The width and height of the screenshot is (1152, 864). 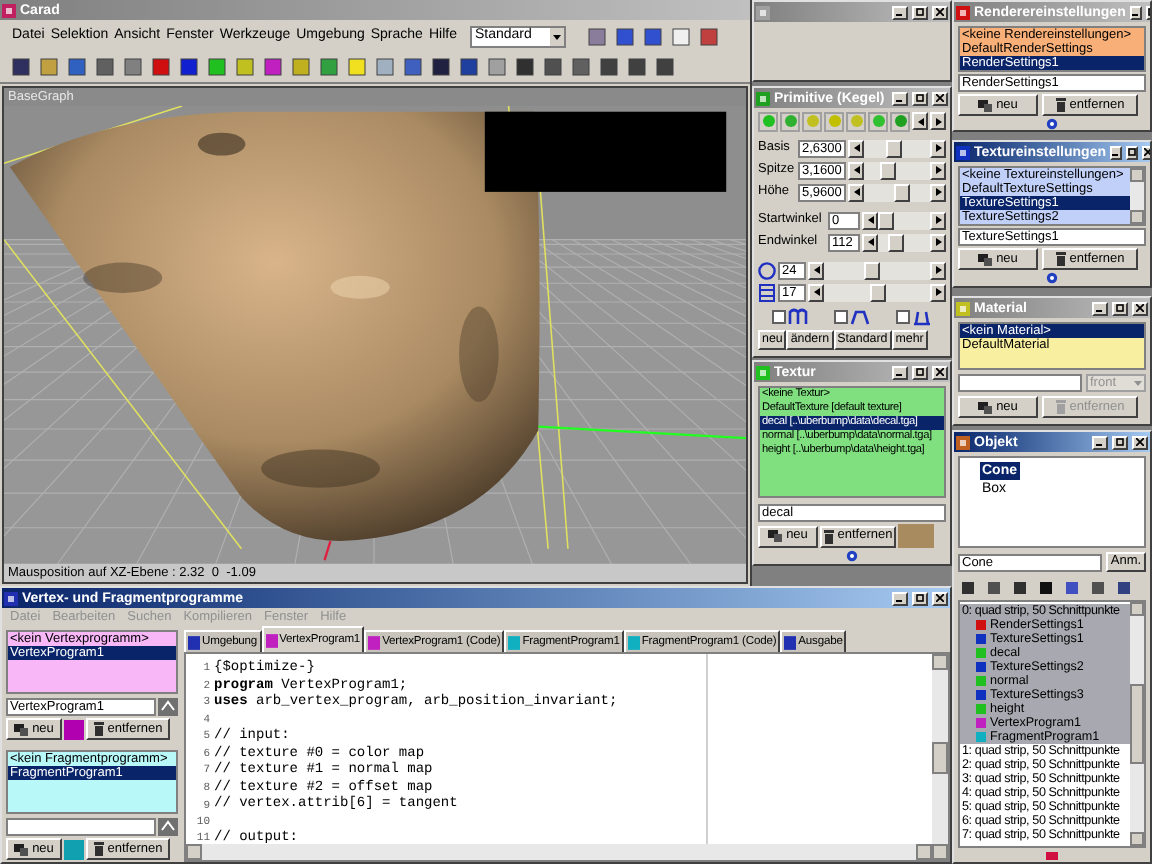 I want to click on stacked-lines-icon, so click(x=767, y=292).